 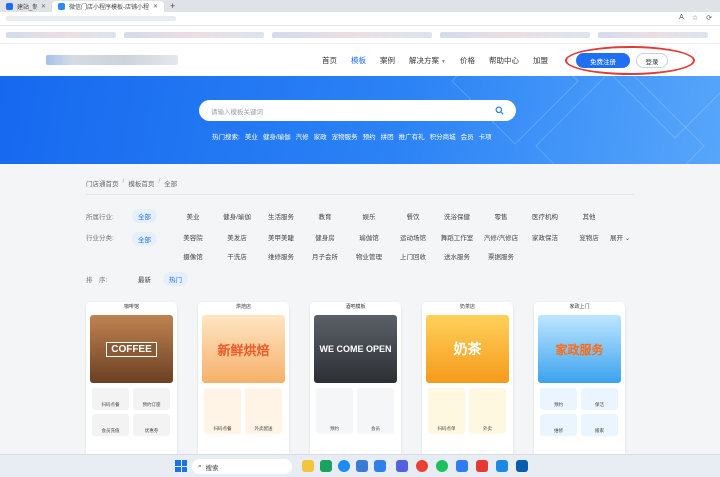 I want to click on breadcrumb-item: 模板首页, so click(x=141, y=183).